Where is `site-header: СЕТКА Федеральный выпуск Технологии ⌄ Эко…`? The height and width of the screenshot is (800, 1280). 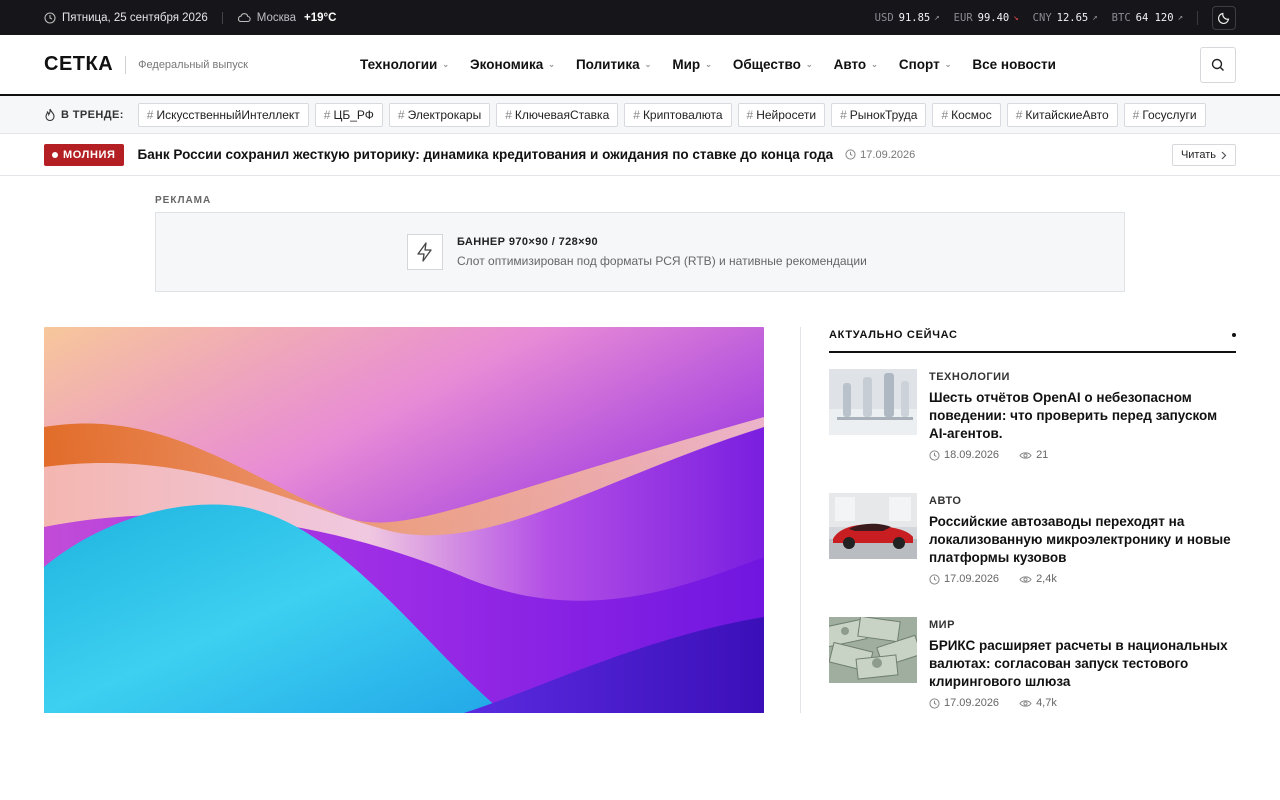
site-header: СЕТКА Федеральный выпуск Технологии ⌄ Эко… is located at coordinates (640, 65).